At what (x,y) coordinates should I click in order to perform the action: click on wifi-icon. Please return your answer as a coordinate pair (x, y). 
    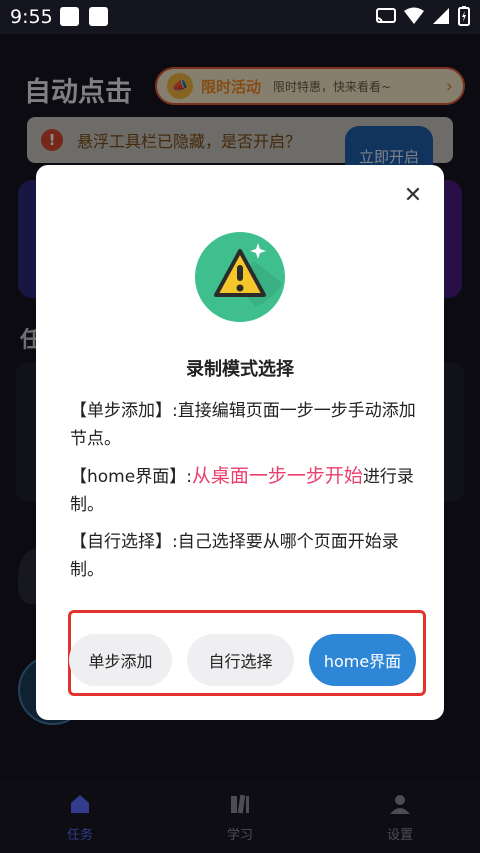
    Looking at the image, I should click on (414, 15).